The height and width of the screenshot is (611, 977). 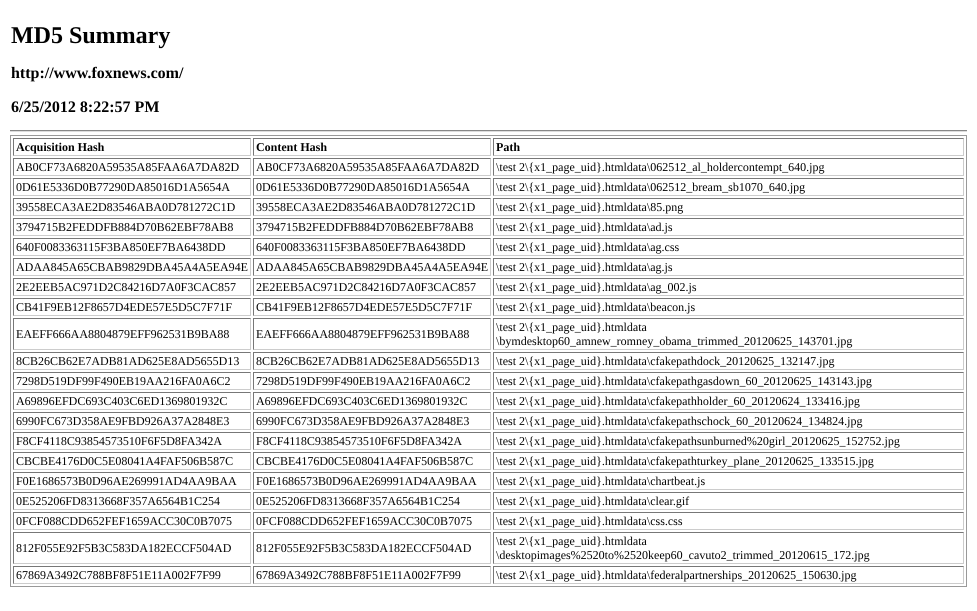 What do you see at coordinates (728, 207) in the screenshot?
I see `table-cell: \test 2\{x1_page_uid}.htmldata\85.png` at bounding box center [728, 207].